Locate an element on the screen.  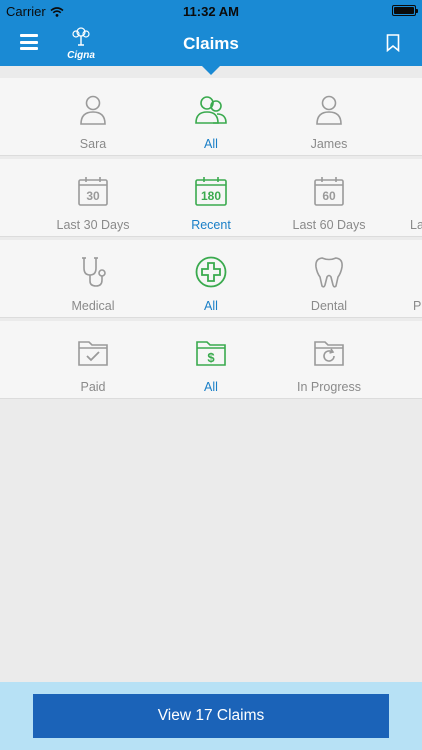
view-claims-button: View 17 Claims is located at coordinates (211, 716).